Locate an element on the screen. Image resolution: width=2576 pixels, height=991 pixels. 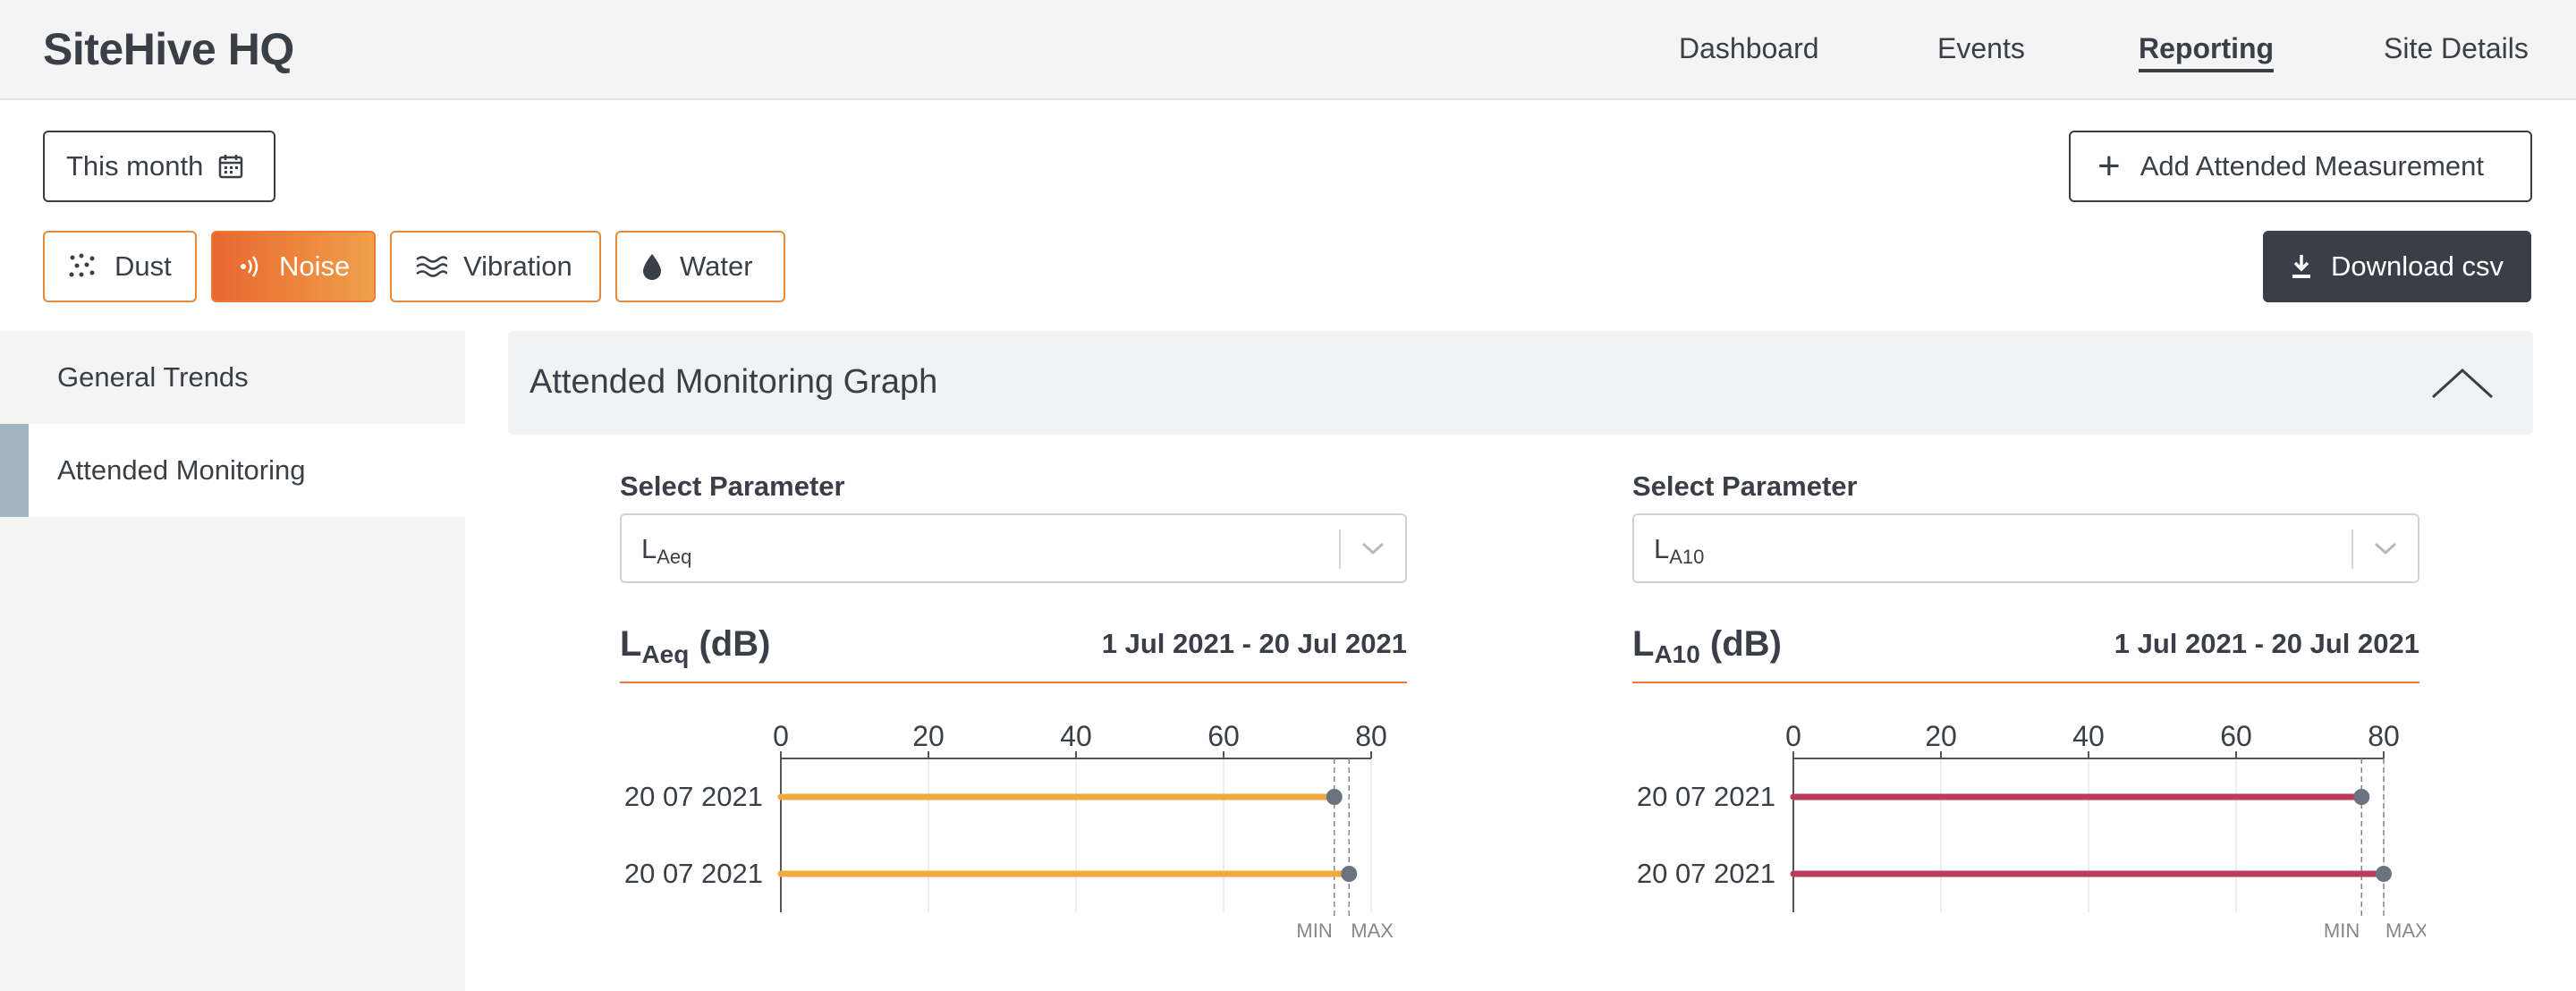
add-attended-measurement-button: + Add Attended Measurement is located at coordinates (2300, 166).